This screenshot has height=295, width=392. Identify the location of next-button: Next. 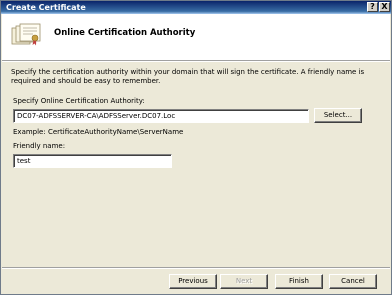
(244, 281).